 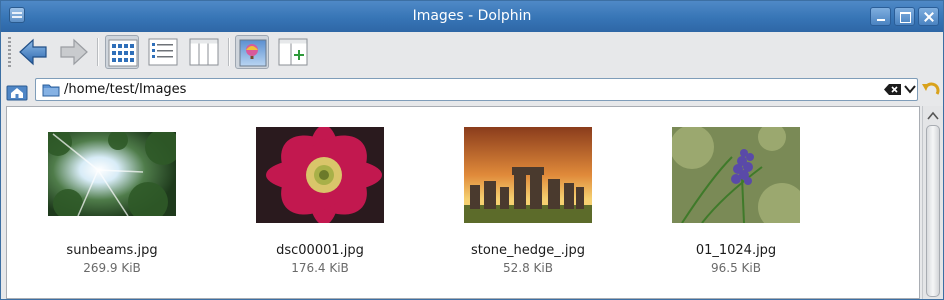 What do you see at coordinates (736, 250) in the screenshot?
I see `file-name: 01_1024.jpg` at bounding box center [736, 250].